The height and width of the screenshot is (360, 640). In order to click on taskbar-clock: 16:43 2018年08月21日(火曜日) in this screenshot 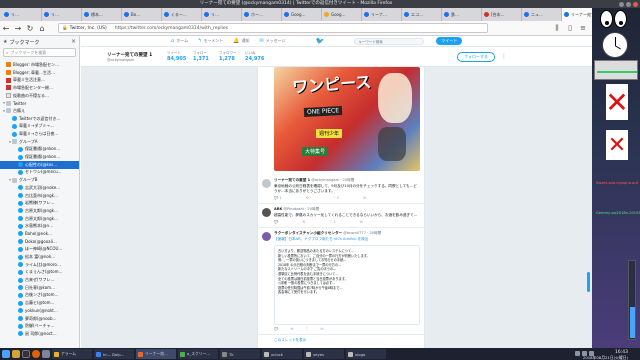, I will do `click(605, 354)`.